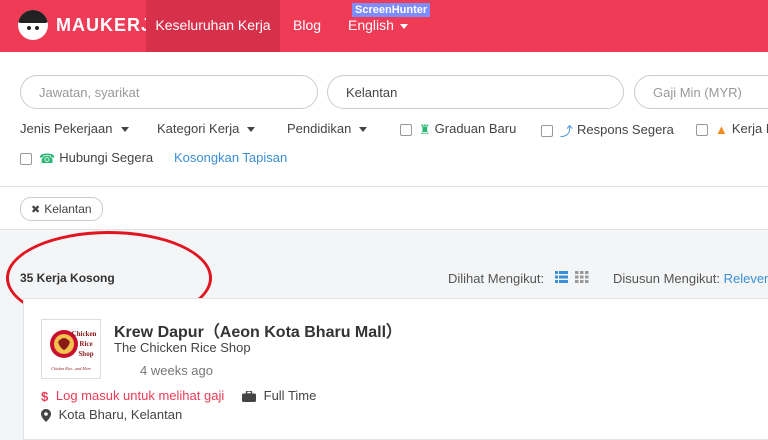 The image size is (768, 440). What do you see at coordinates (561, 277) in the screenshot?
I see `list-view-icon` at bounding box center [561, 277].